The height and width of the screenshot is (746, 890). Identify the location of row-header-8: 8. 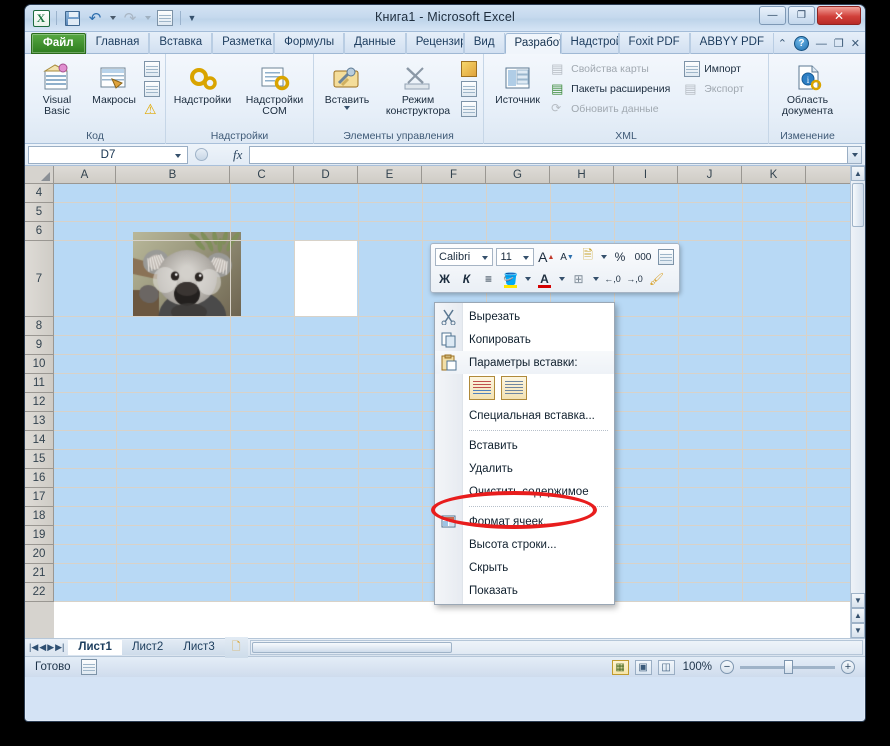
(39, 326).